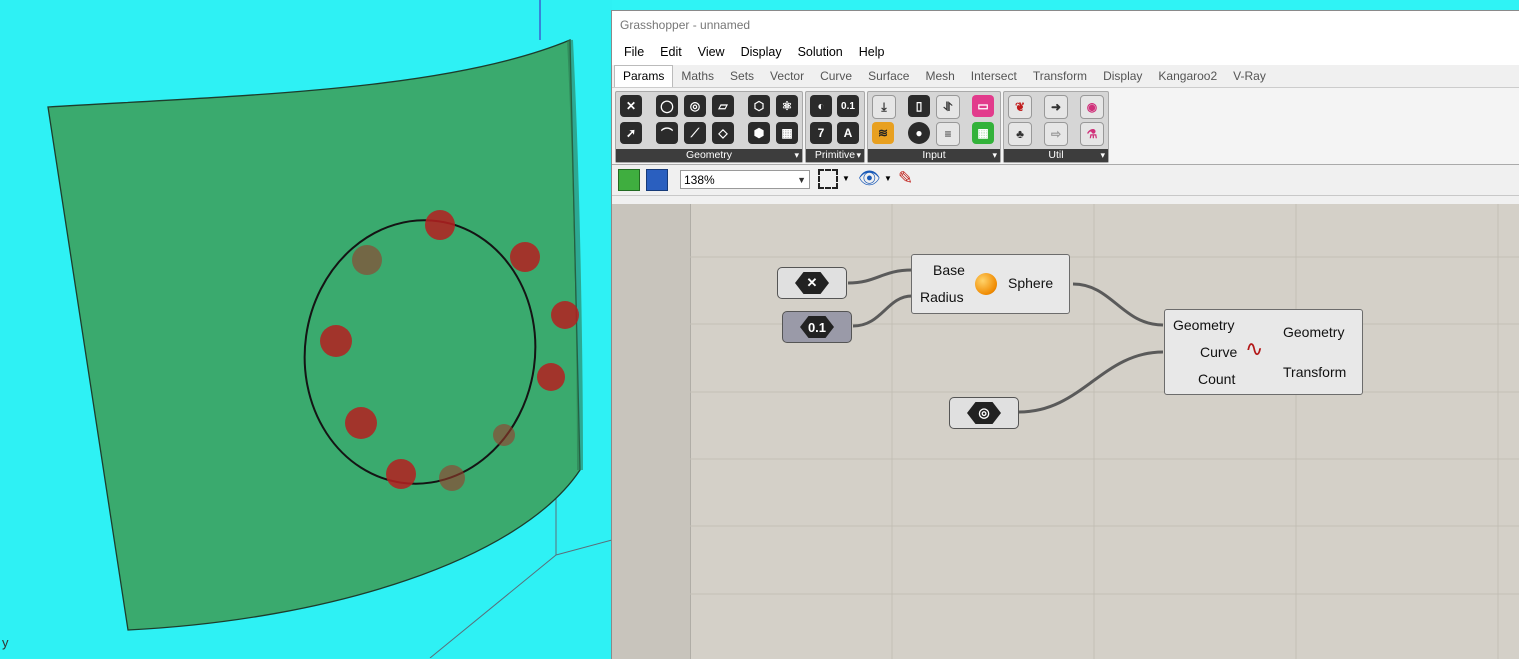 The height and width of the screenshot is (659, 1519). I want to click on panel-label-geometry: Geometry ▾, so click(709, 155).